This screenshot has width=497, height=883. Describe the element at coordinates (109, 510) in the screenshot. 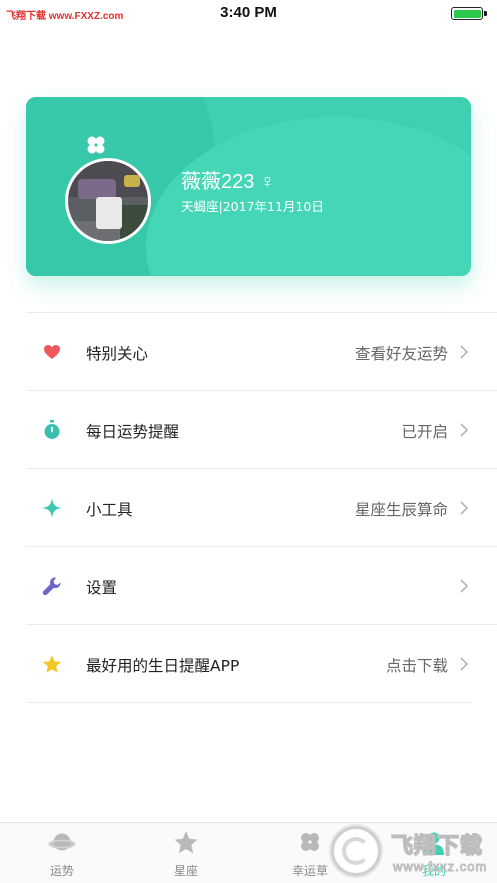

I see `menu-item-label: 小工具` at that location.